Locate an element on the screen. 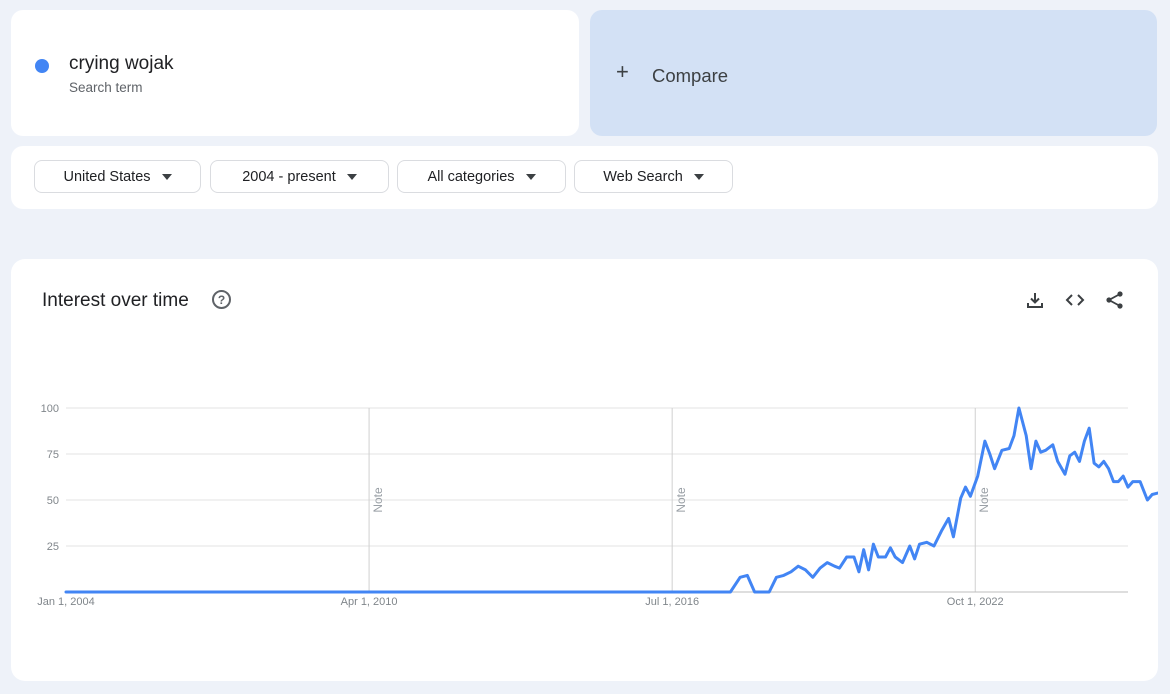  series-color-dot is located at coordinates (42, 66).